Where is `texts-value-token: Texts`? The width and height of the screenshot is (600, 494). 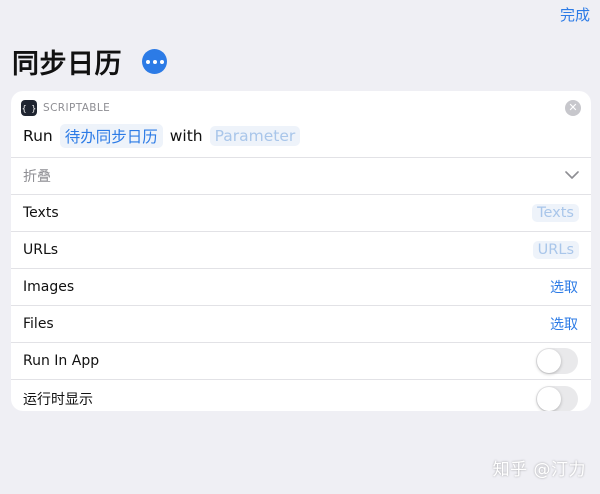
texts-value-token: Texts is located at coordinates (555, 213).